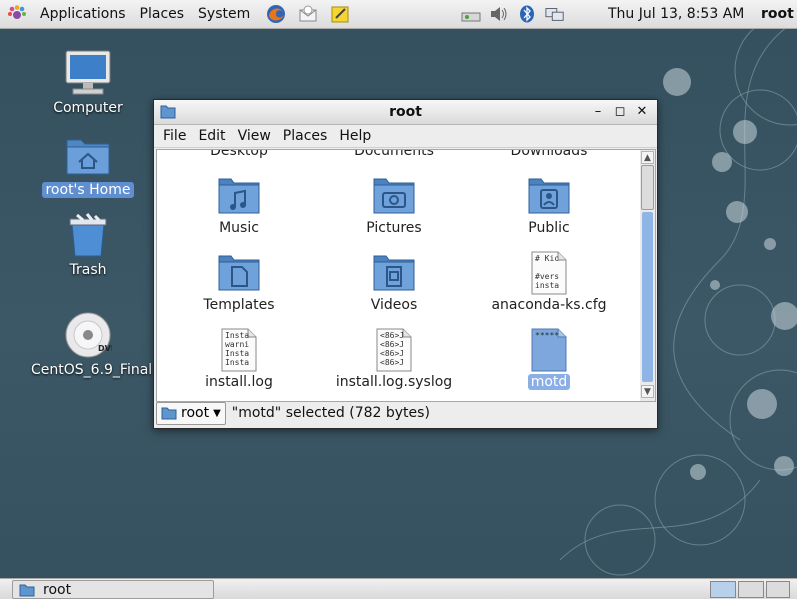  What do you see at coordinates (394, 382) in the screenshot?
I see `file-item-label: install.log.syslog` at bounding box center [394, 382].